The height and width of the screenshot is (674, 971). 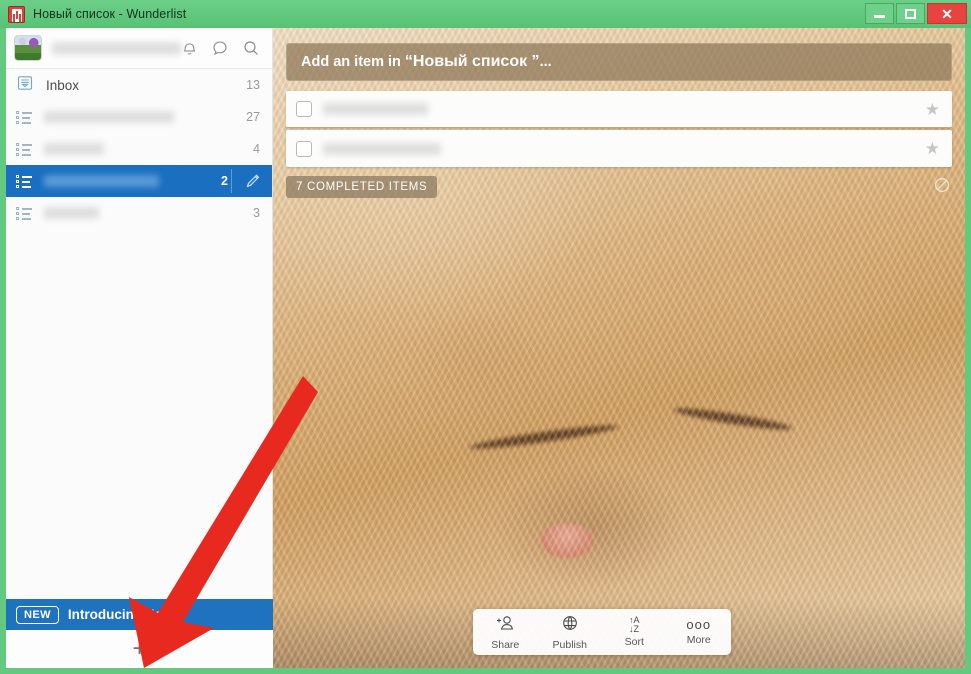 What do you see at coordinates (544, 437) in the screenshot?
I see `cat-eye-left` at bounding box center [544, 437].